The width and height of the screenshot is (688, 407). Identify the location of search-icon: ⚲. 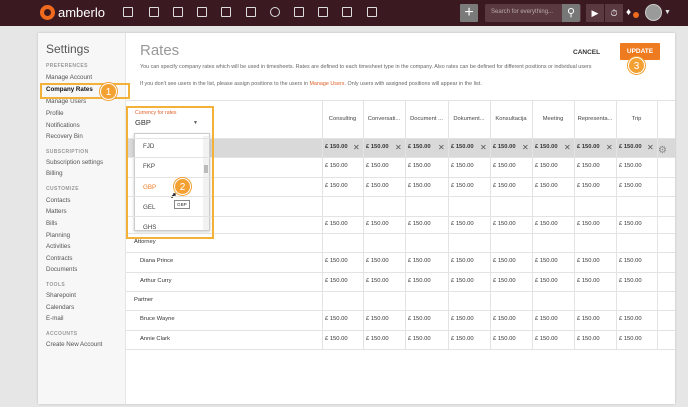
(571, 13).